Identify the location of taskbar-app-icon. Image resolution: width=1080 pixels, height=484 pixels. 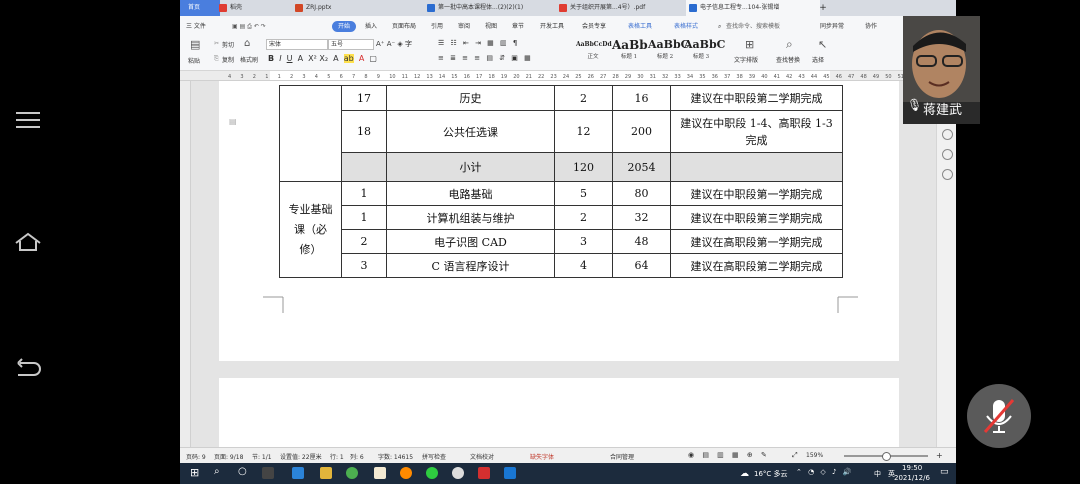
(268, 473).